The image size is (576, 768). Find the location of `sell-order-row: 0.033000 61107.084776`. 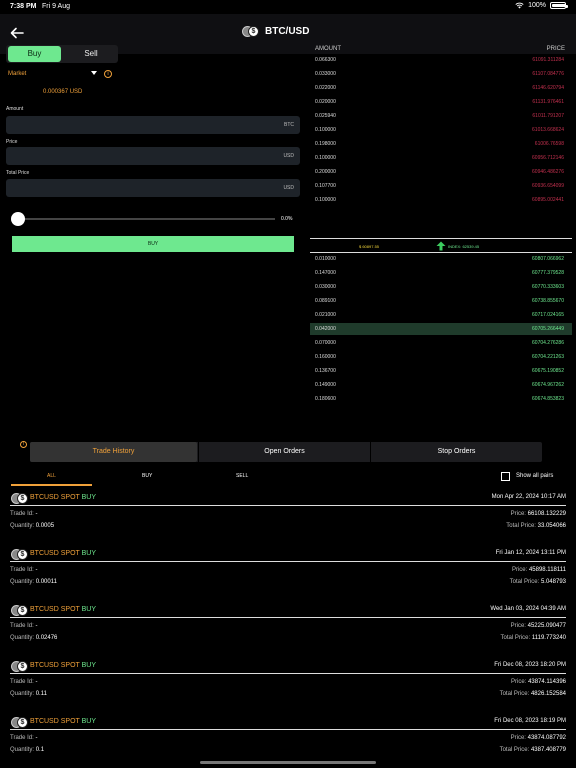

sell-order-row: 0.033000 61107.084776 is located at coordinates (441, 74).